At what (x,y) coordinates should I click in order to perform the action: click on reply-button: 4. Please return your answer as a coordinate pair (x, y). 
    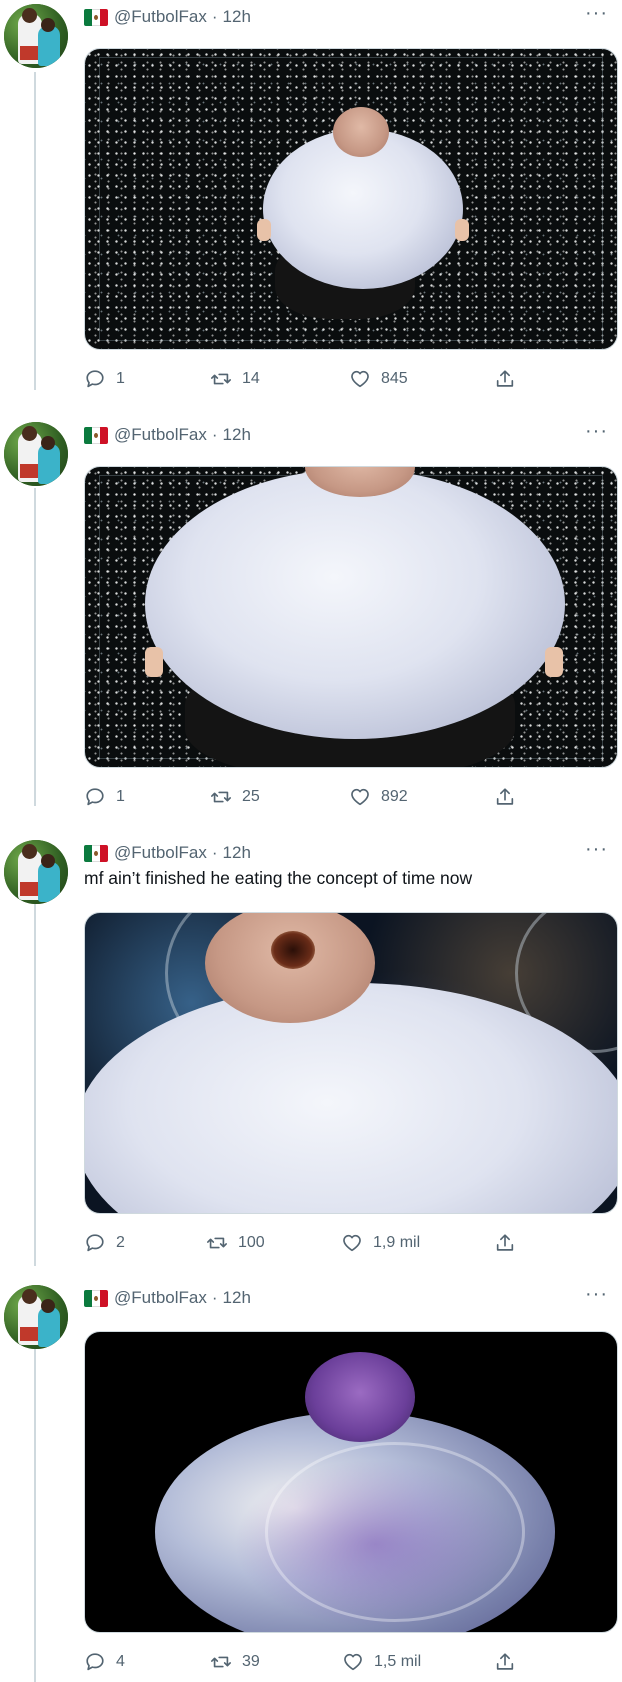
    Looking at the image, I should click on (104, 1662).